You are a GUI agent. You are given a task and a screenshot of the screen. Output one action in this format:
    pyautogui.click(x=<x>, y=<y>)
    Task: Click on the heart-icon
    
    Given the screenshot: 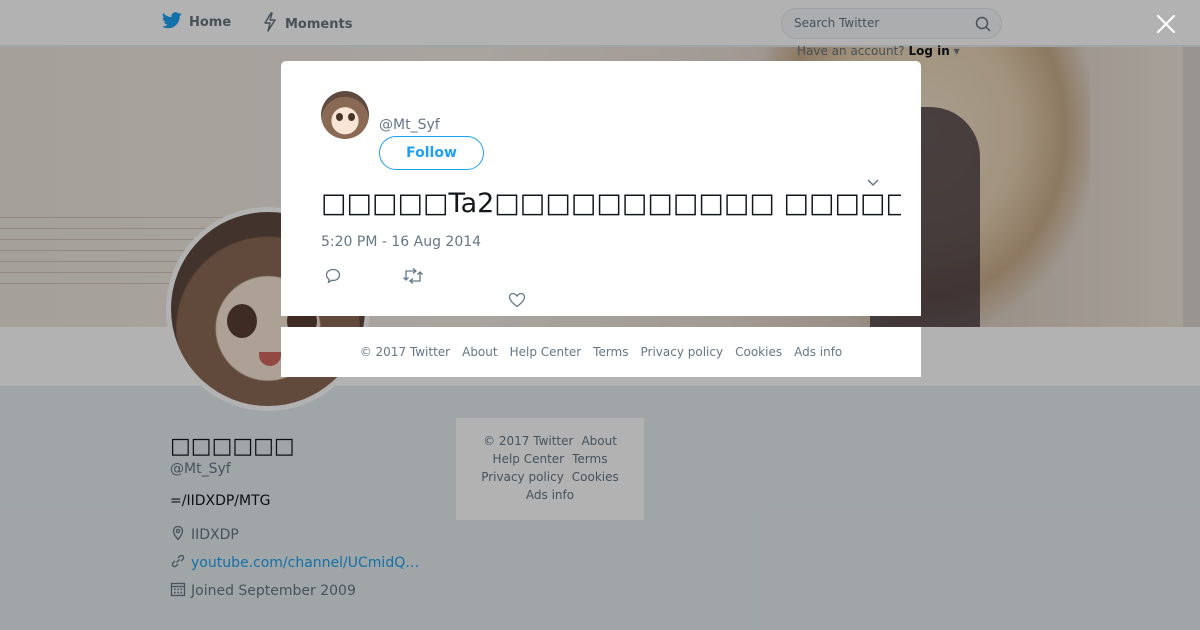 What is the action you would take?
    pyautogui.click(x=517, y=302)
    